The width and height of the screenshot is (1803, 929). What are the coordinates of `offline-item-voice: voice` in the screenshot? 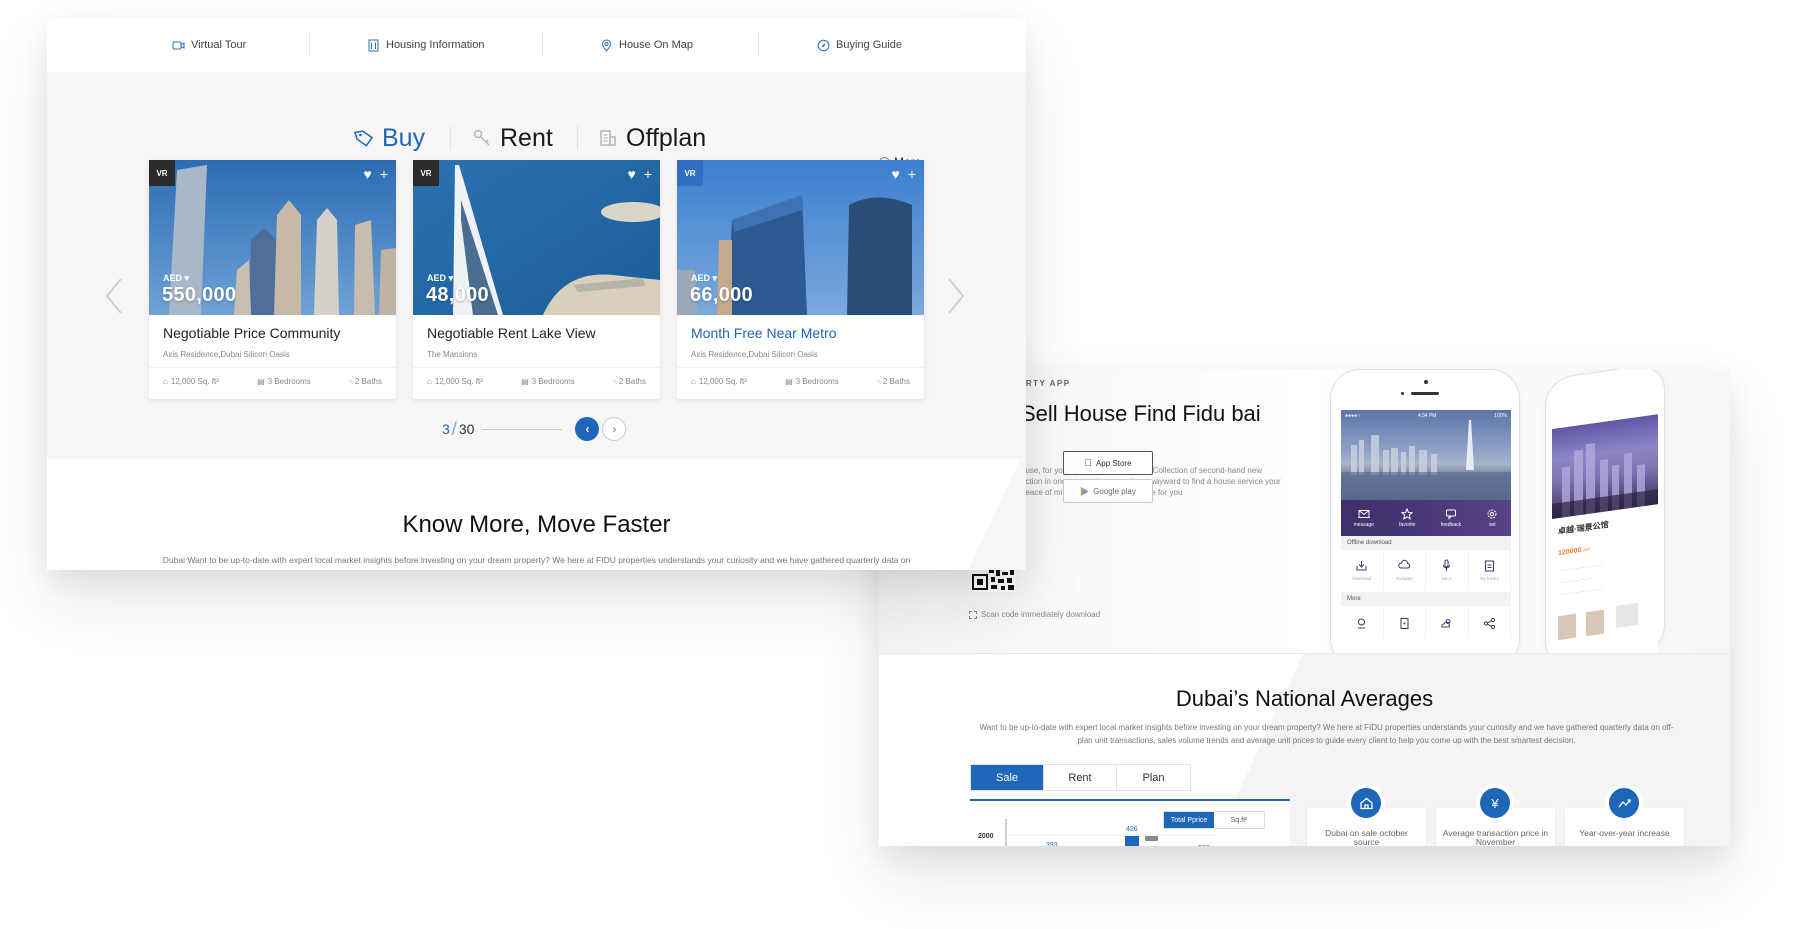 It's located at (1447, 570).